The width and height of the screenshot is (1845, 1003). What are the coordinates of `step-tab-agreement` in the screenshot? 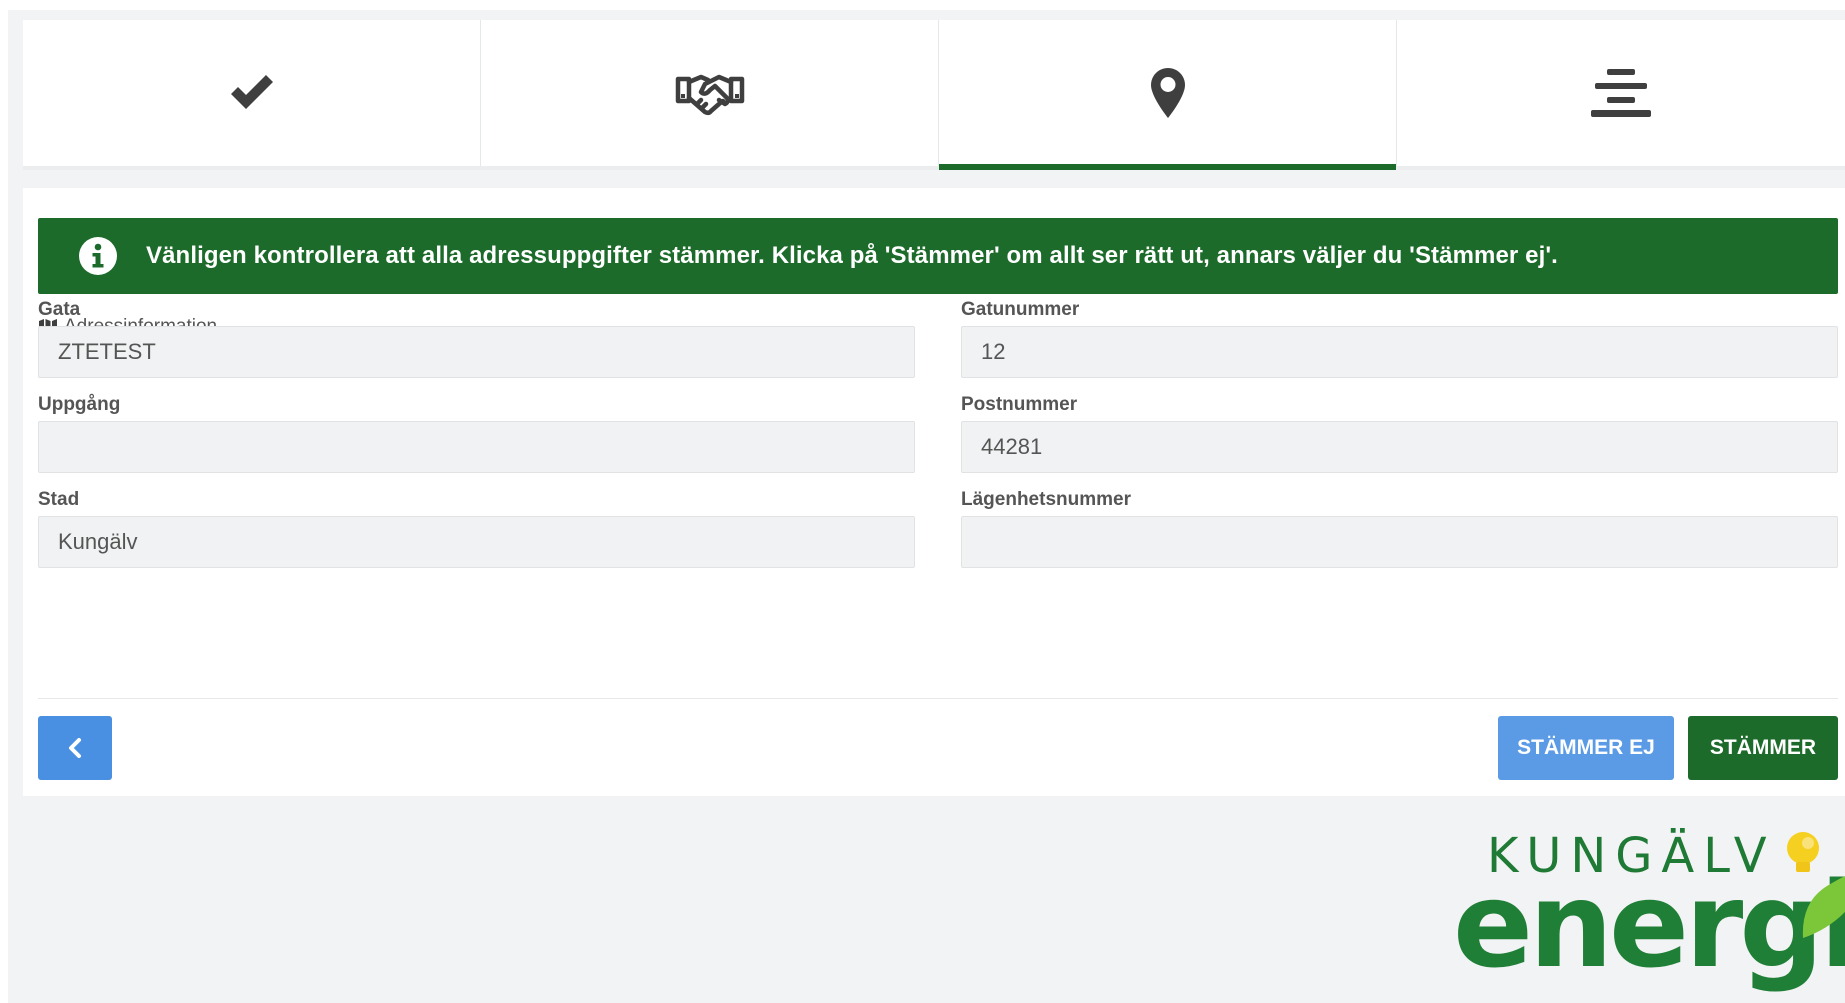 It's located at (710, 93).